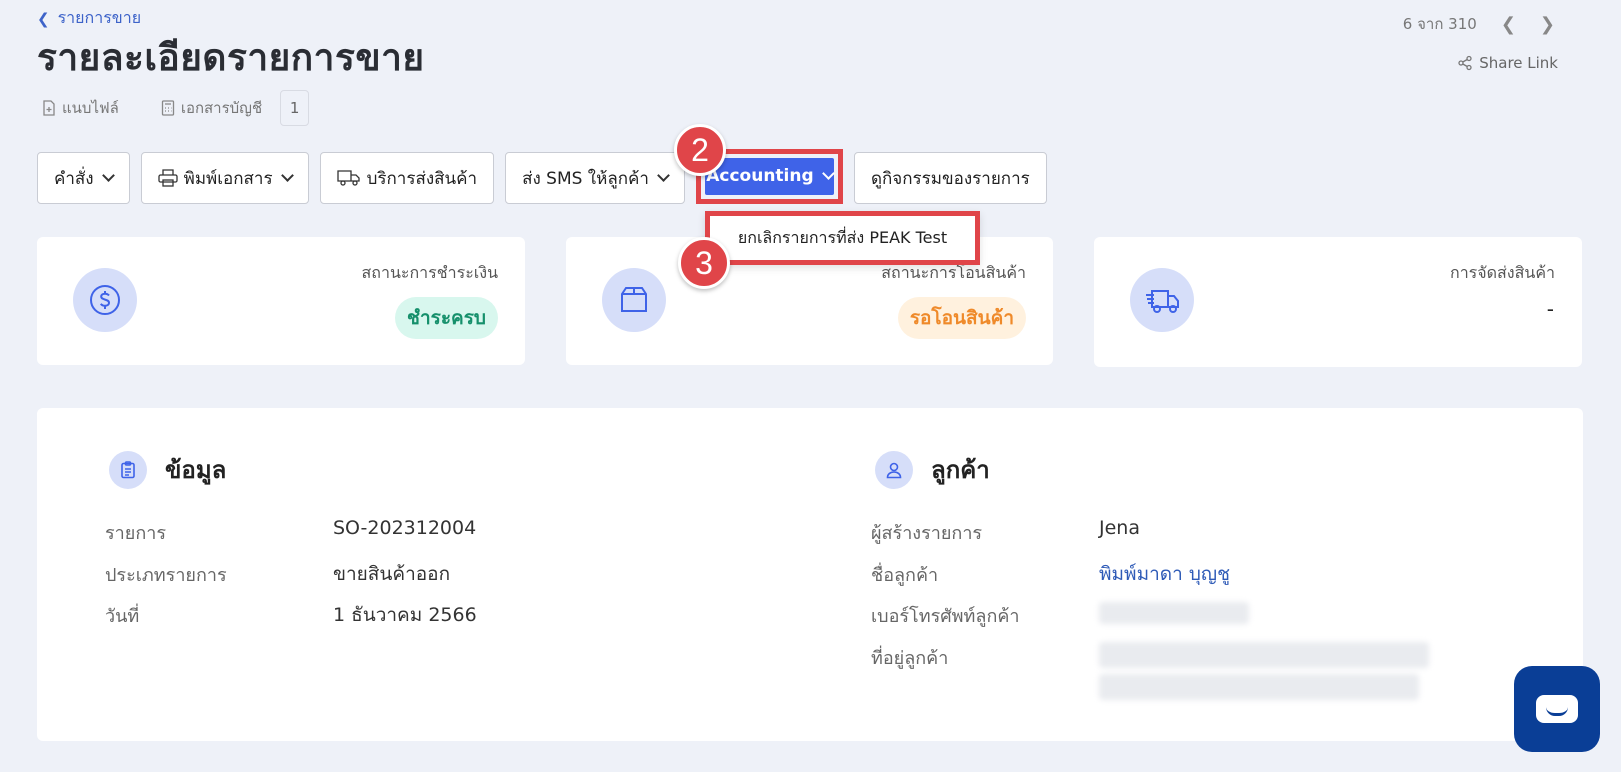 The height and width of the screenshot is (772, 1621). I want to click on prev-record-button: ❮, so click(1508, 24).